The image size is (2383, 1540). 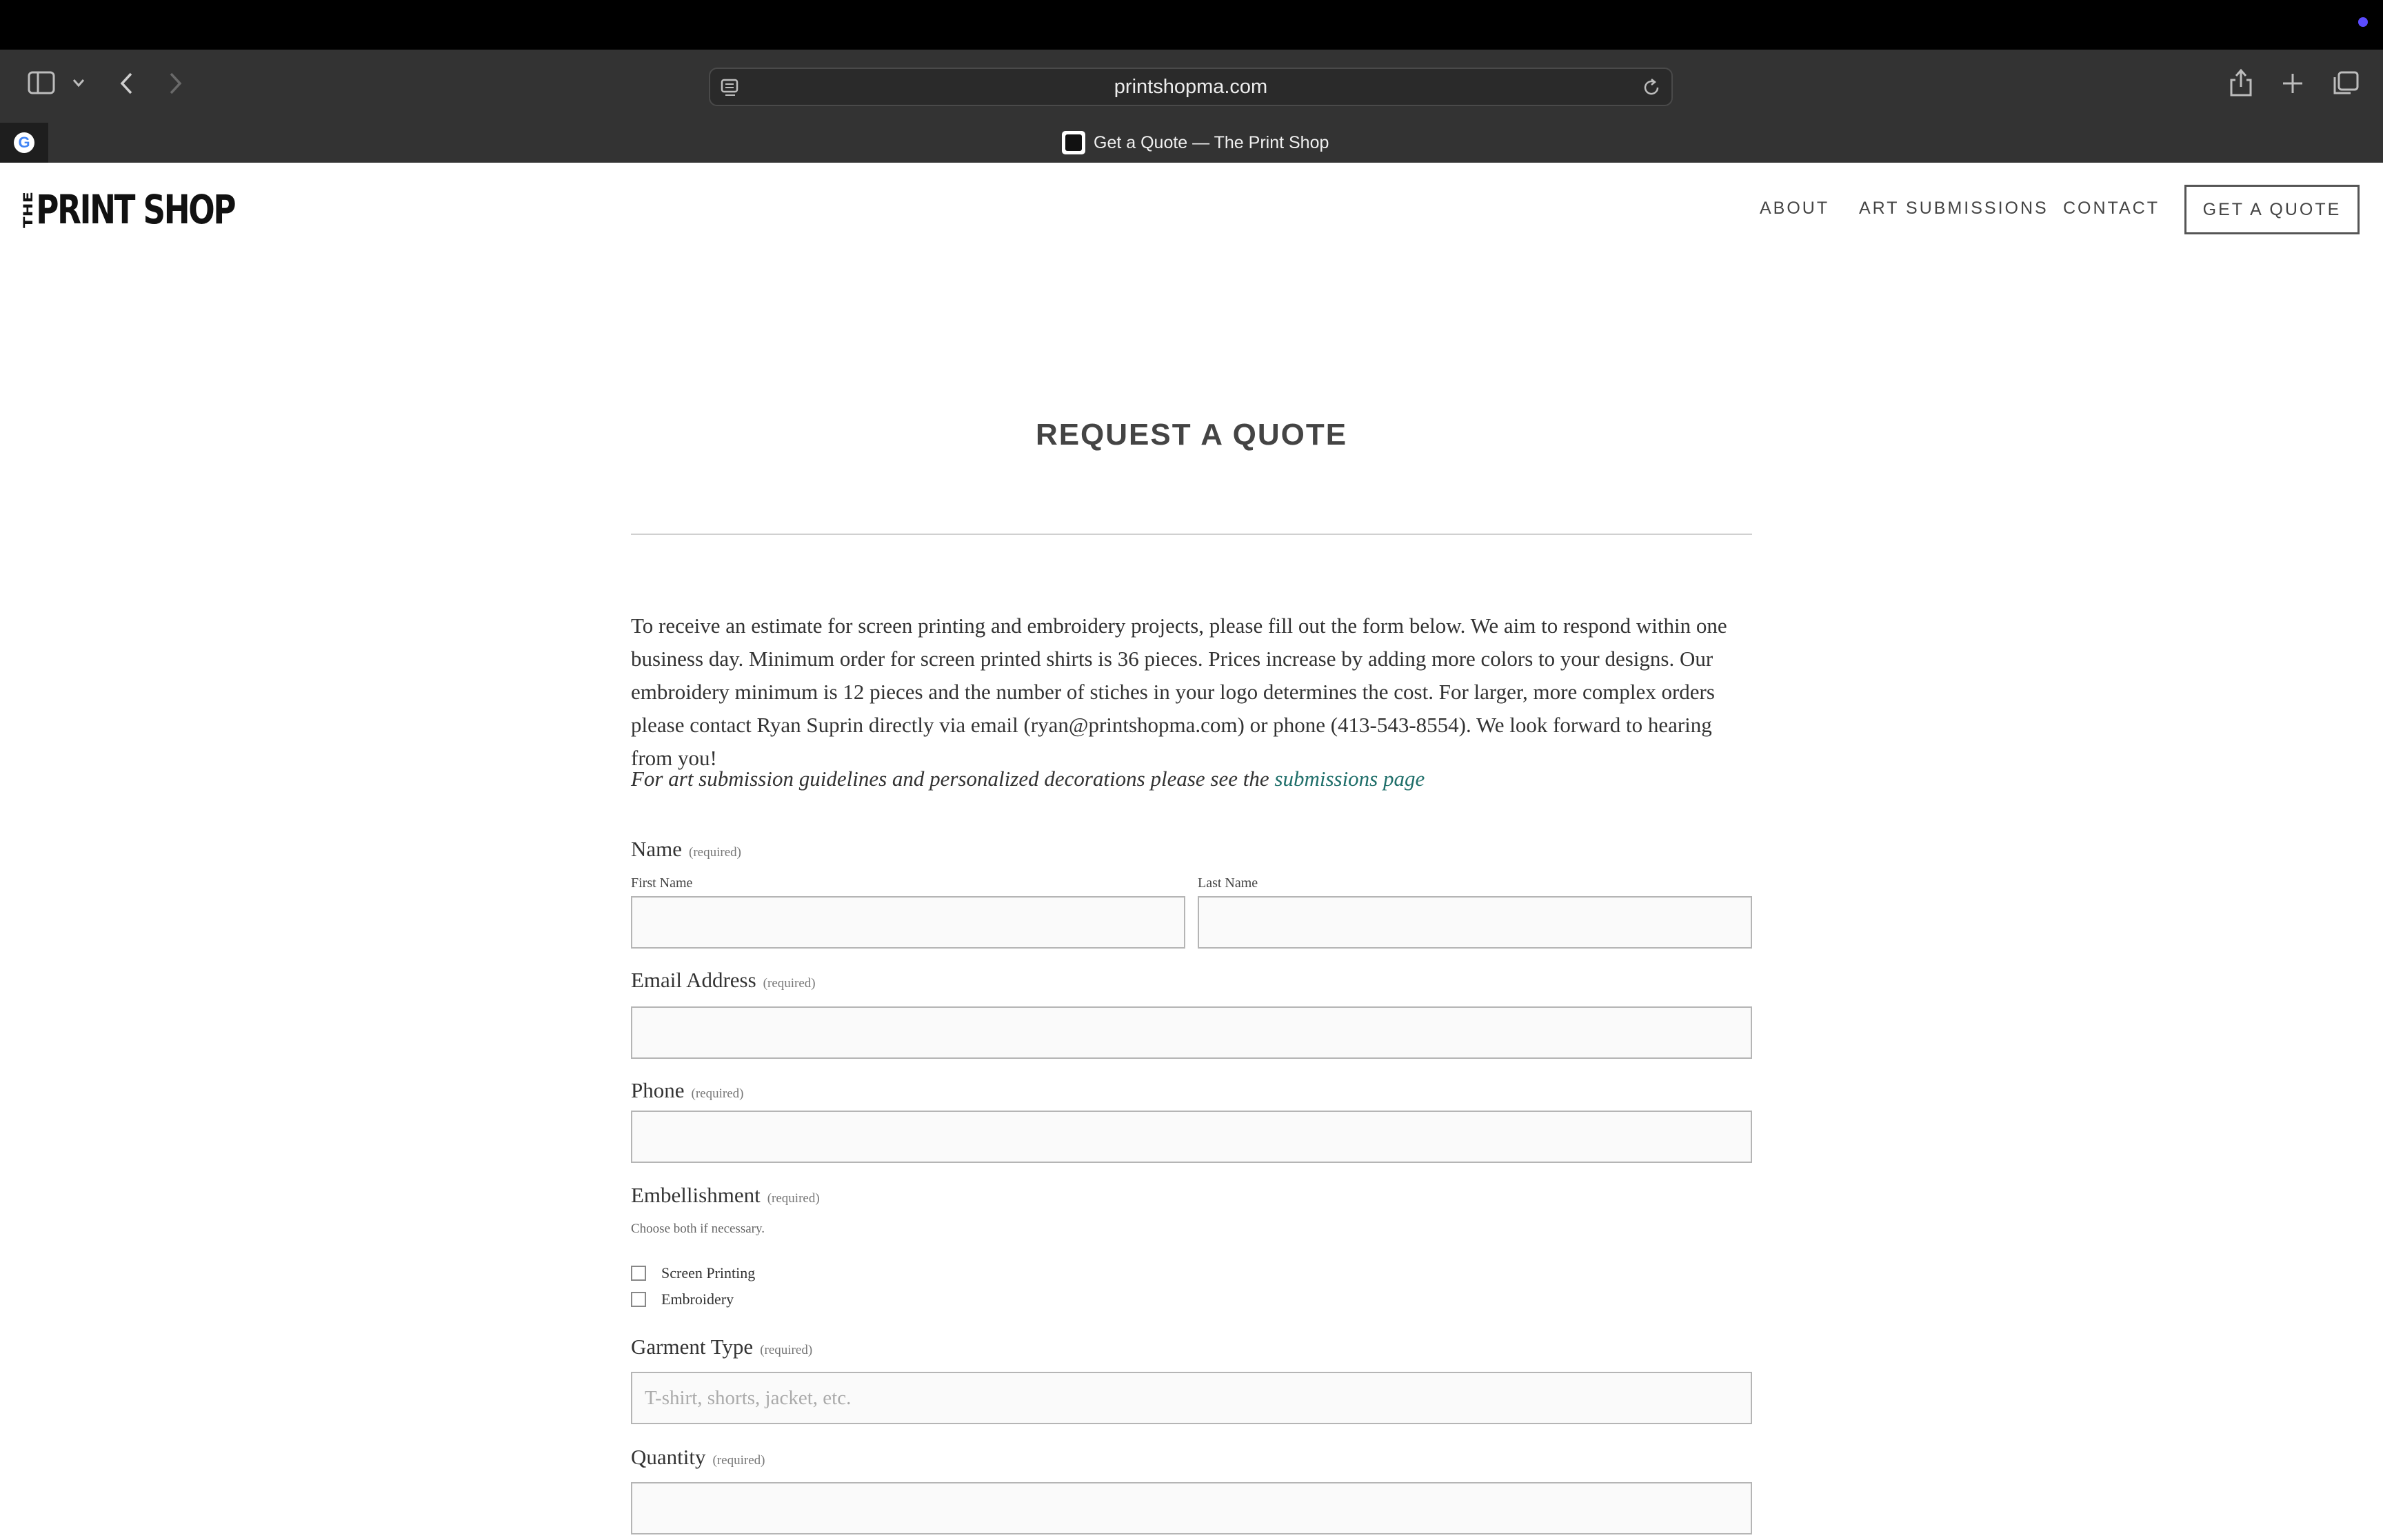 I want to click on screen-printing-label: Screen Printing, so click(x=708, y=1273).